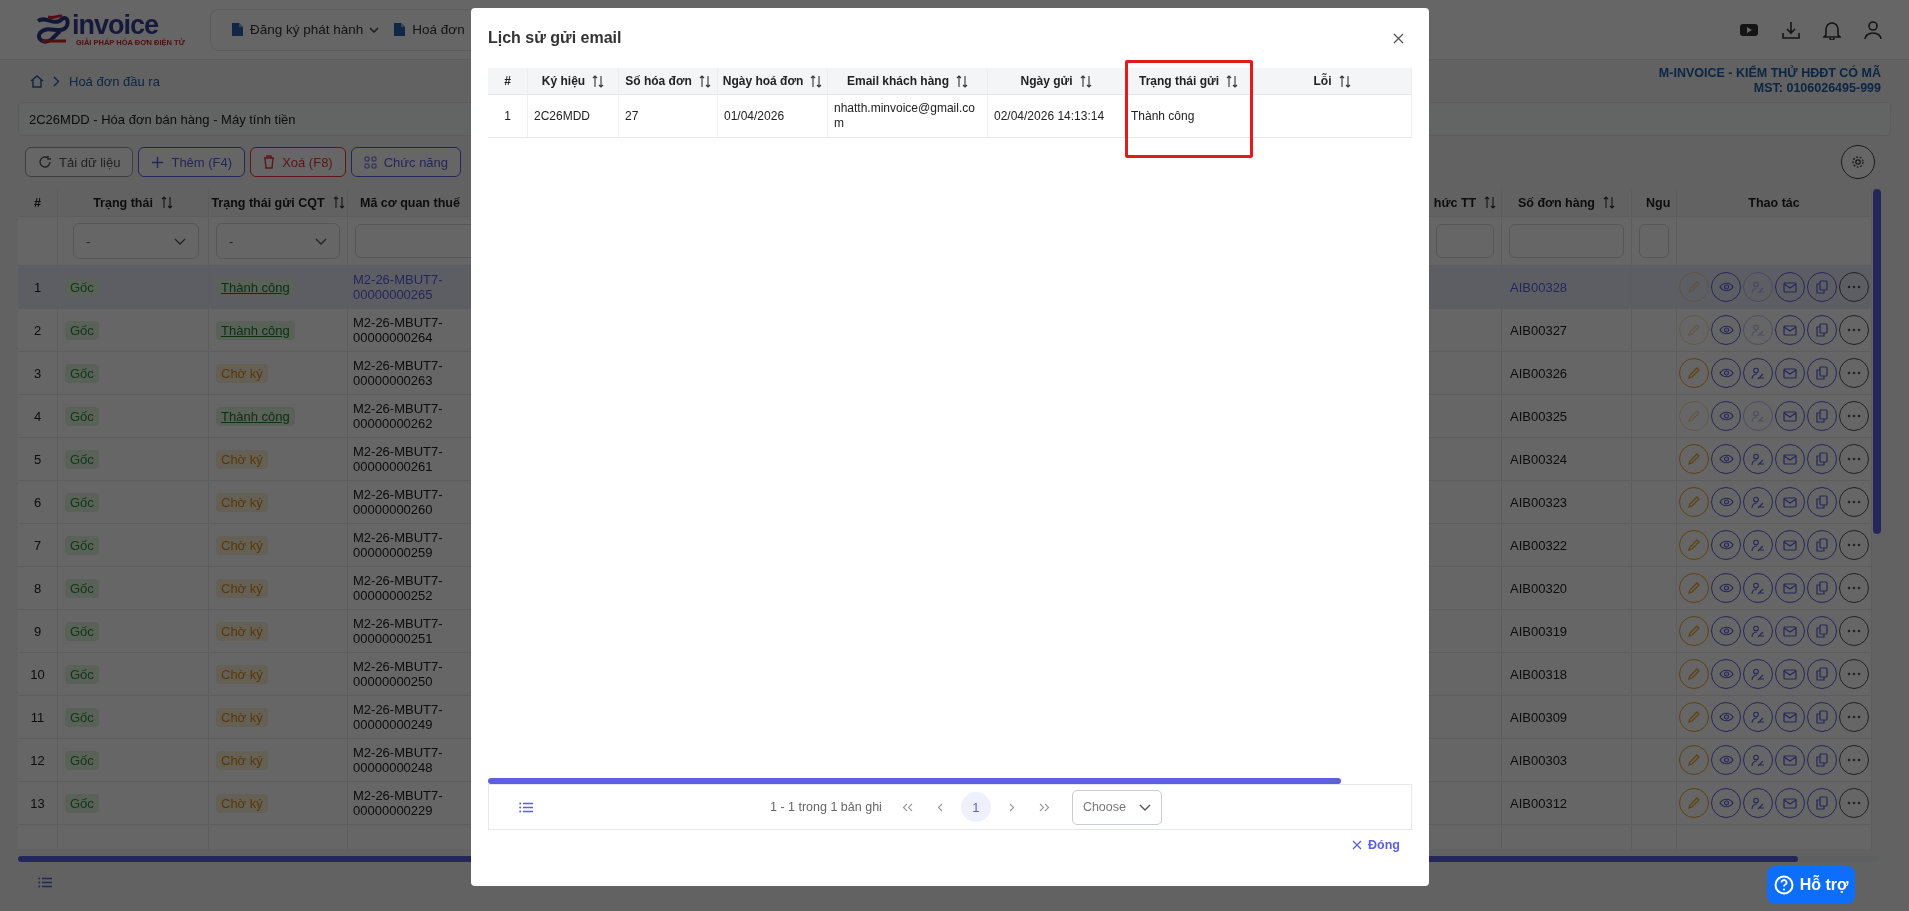 This screenshot has width=1909, height=911. I want to click on order-number: AIB00323, so click(1539, 502).